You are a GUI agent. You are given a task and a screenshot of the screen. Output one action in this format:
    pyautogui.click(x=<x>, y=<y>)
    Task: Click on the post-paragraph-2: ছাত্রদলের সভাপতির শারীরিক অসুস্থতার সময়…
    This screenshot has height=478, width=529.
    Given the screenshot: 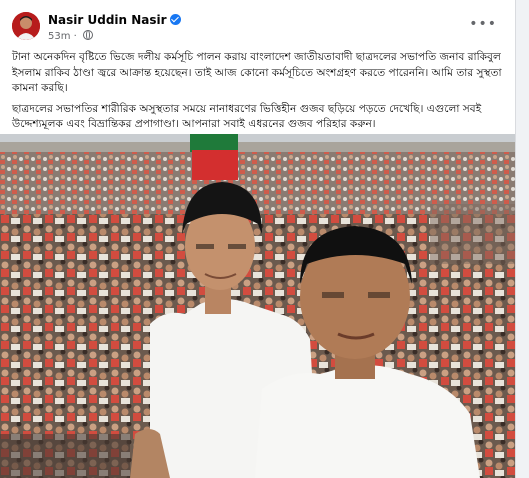 What is the action you would take?
    pyautogui.click(x=247, y=116)
    